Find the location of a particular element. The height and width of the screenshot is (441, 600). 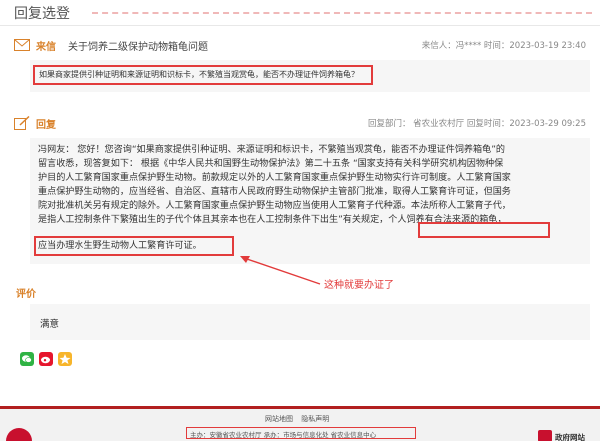

footer-host: 主办：安徽省农业农村厅 承办：市场与信息化处 省农业信息中心 is located at coordinates (283, 435).